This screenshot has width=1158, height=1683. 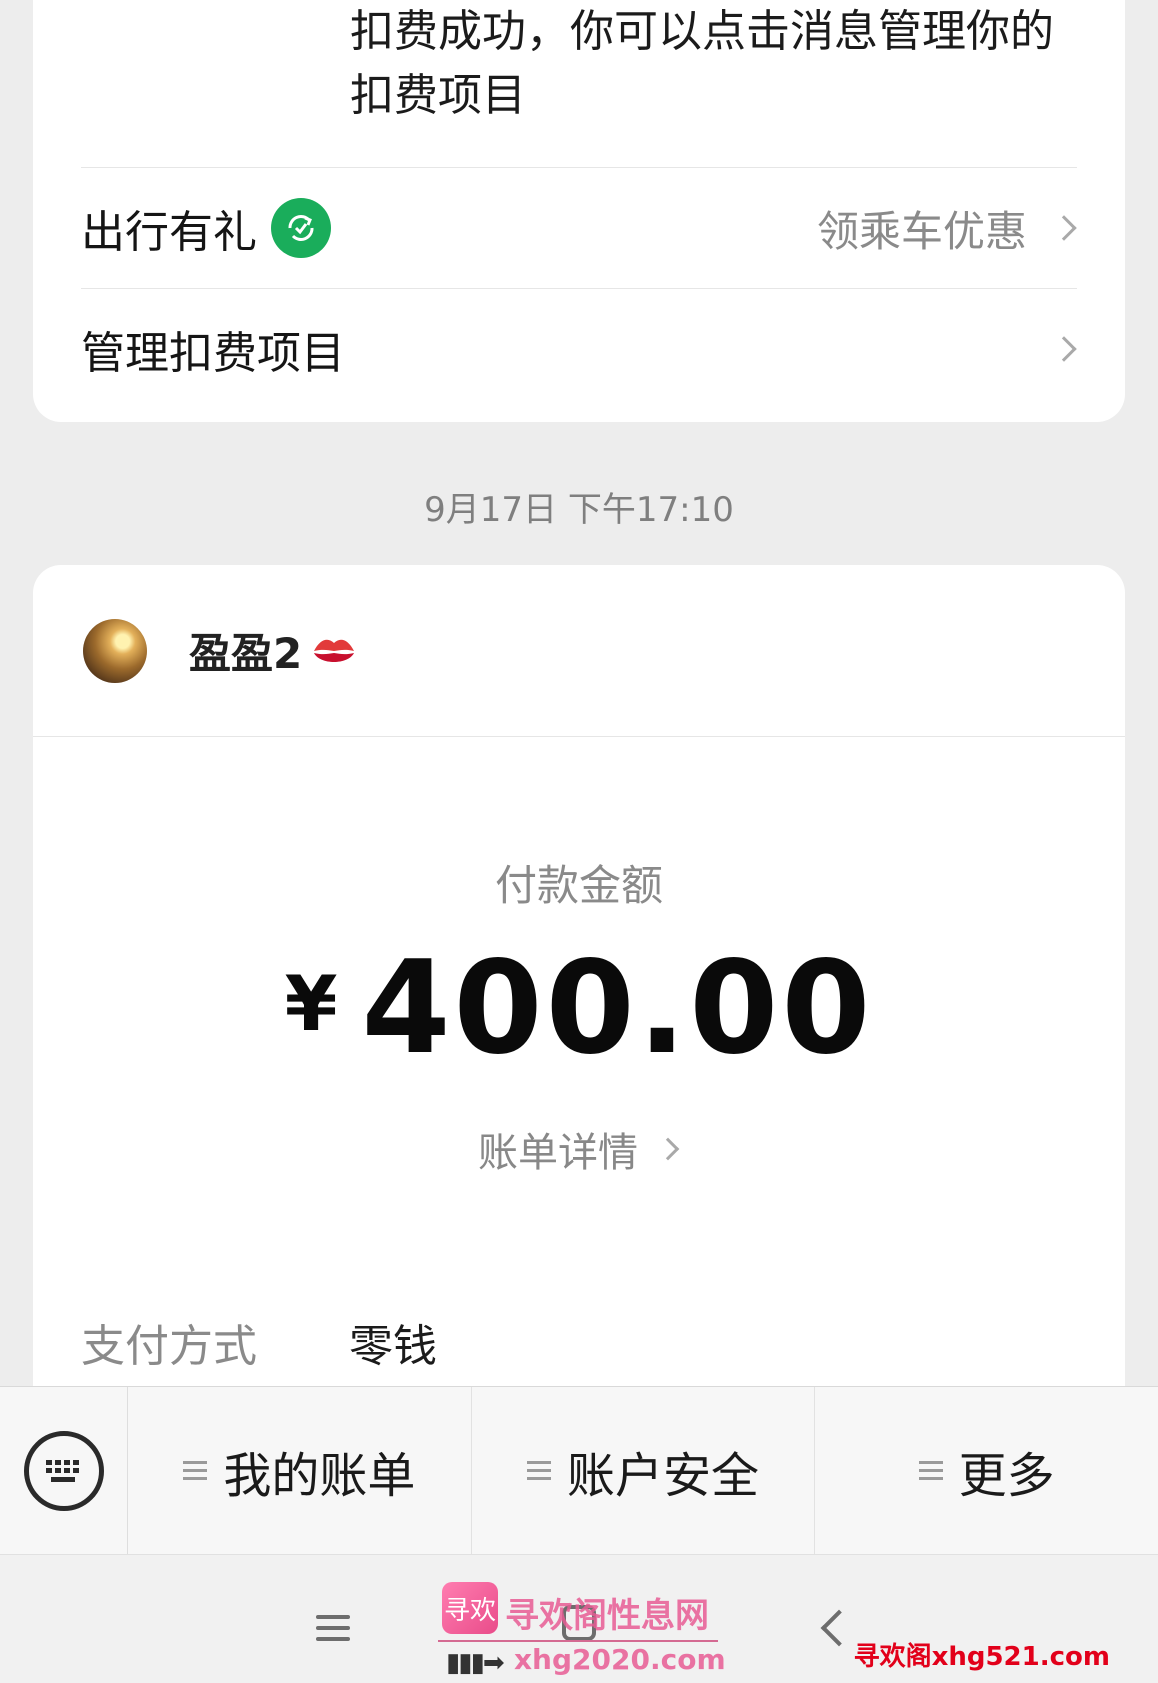 I want to click on bill-detail-link: 账单详情, so click(x=579, y=1149).